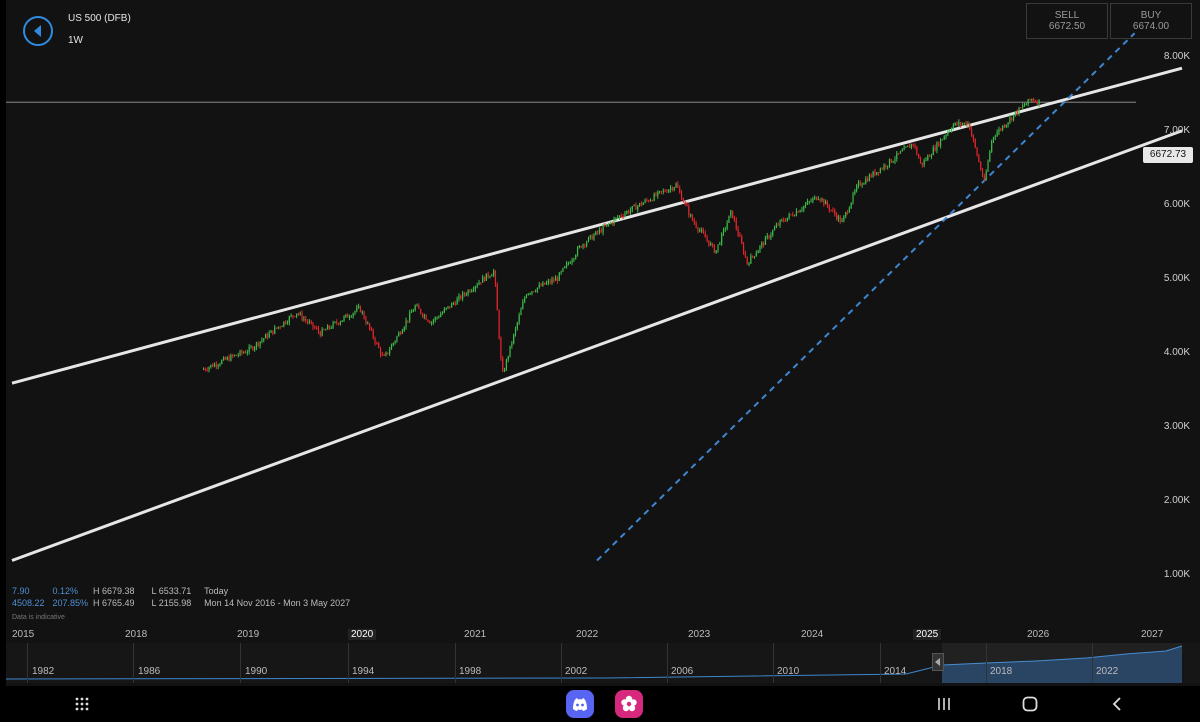 This screenshot has width=1200, height=722. Describe the element at coordinates (944, 704) in the screenshot. I see `recents-button` at that location.